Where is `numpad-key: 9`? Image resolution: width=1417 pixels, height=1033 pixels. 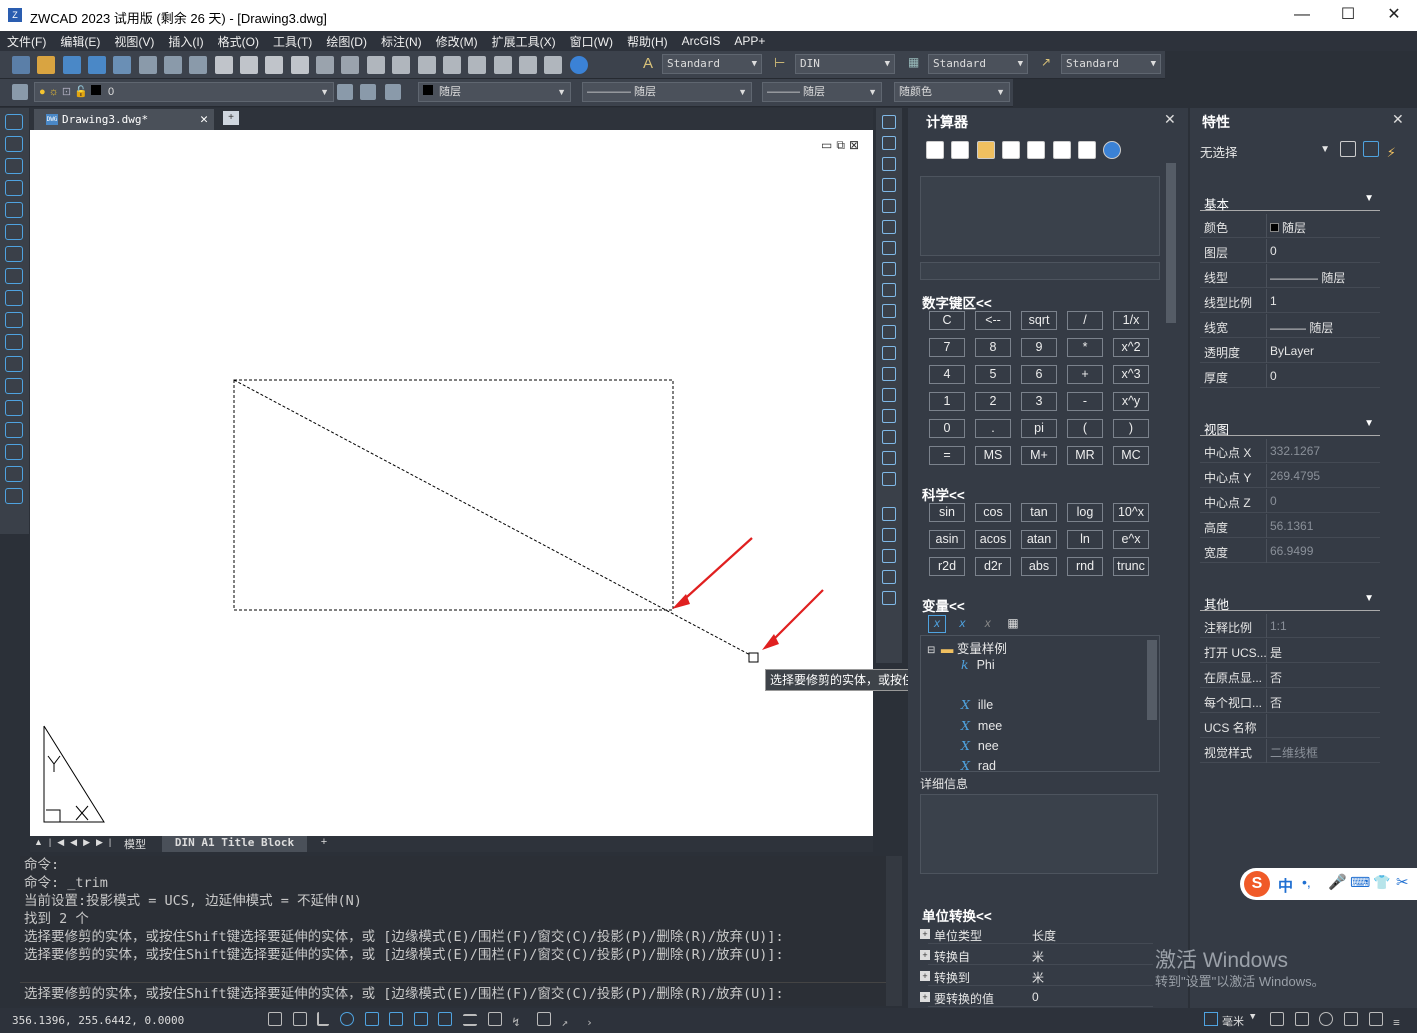 numpad-key: 9 is located at coordinates (1039, 347).